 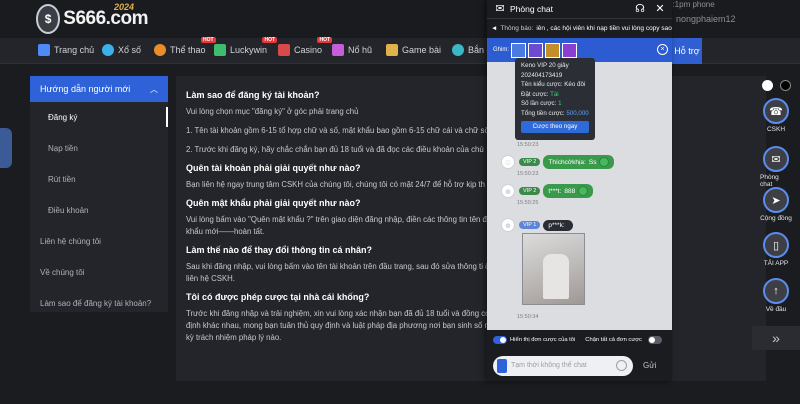 I want to click on chat-room-label: Phòng chat, so click(x=769, y=181).